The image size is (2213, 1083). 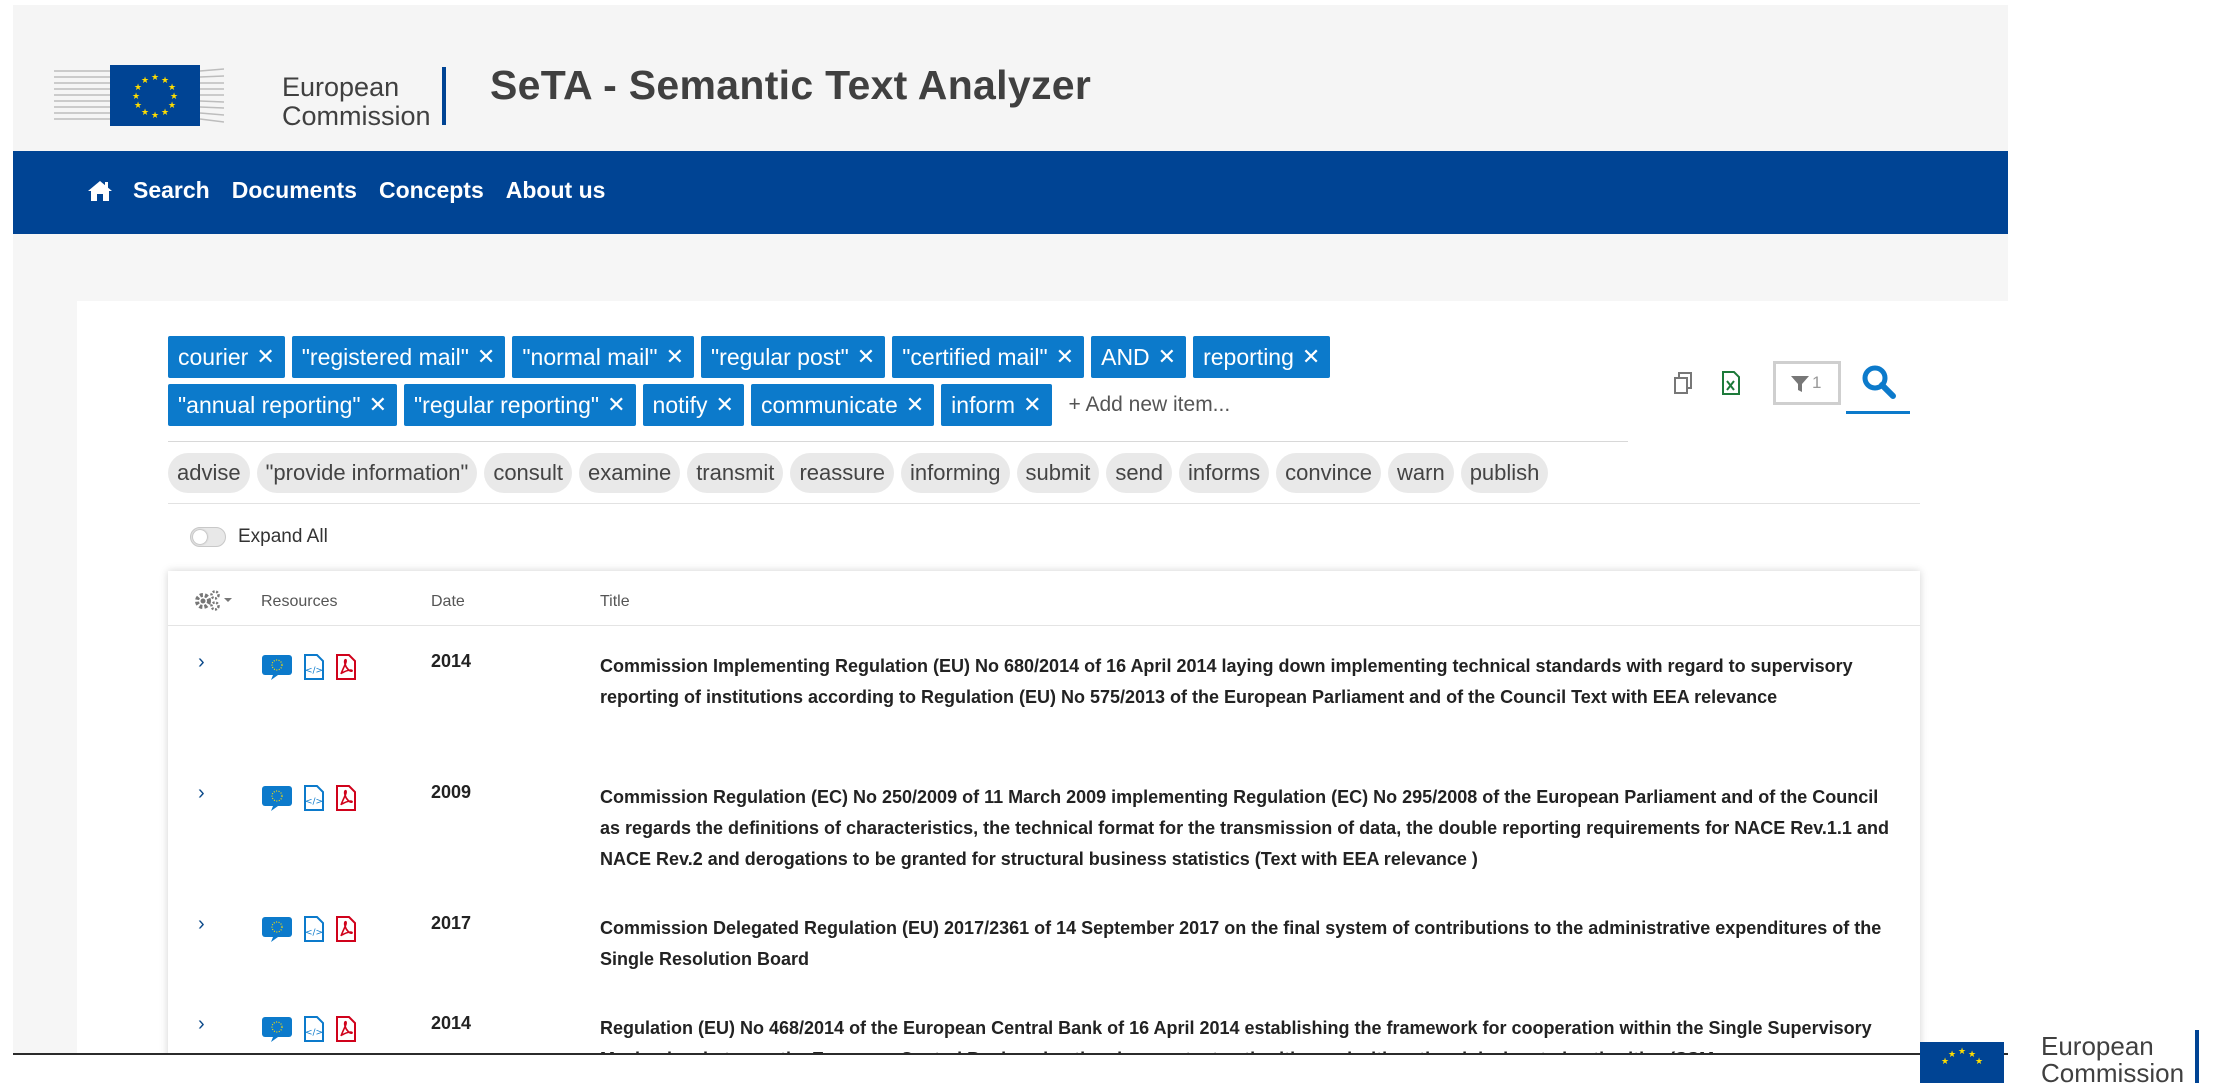 I want to click on suggestion-chip: transmit, so click(x=735, y=473).